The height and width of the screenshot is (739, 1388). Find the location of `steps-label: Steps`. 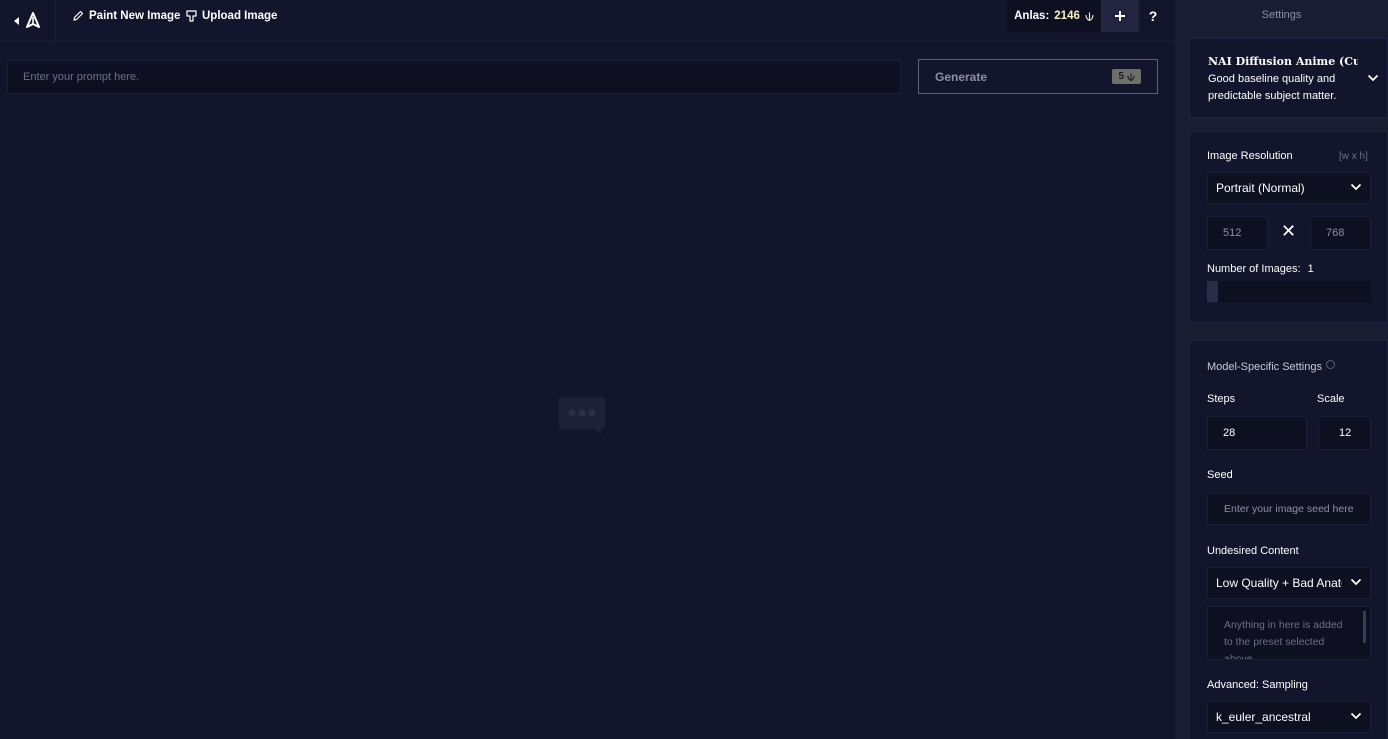

steps-label: Steps is located at coordinates (1221, 399).